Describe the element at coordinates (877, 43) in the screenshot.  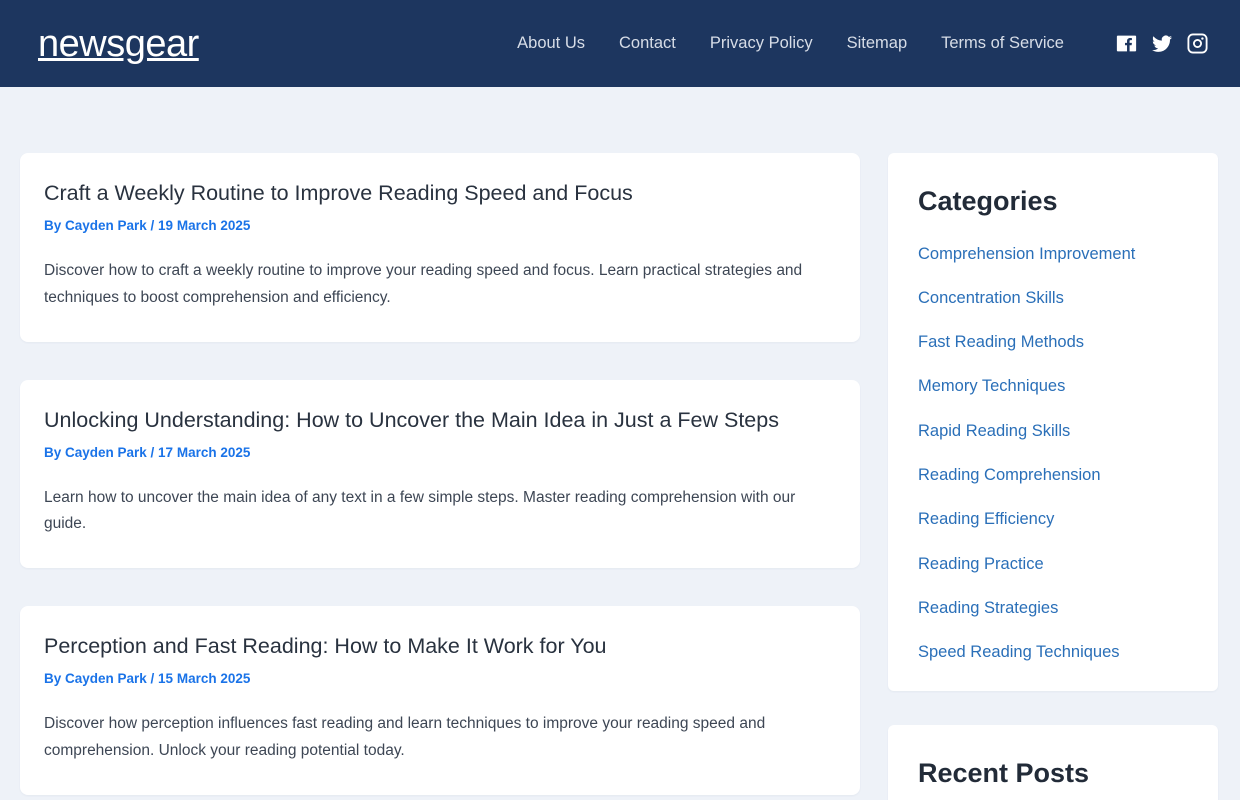
I see `nav-item-sitemap: Sitemap` at that location.